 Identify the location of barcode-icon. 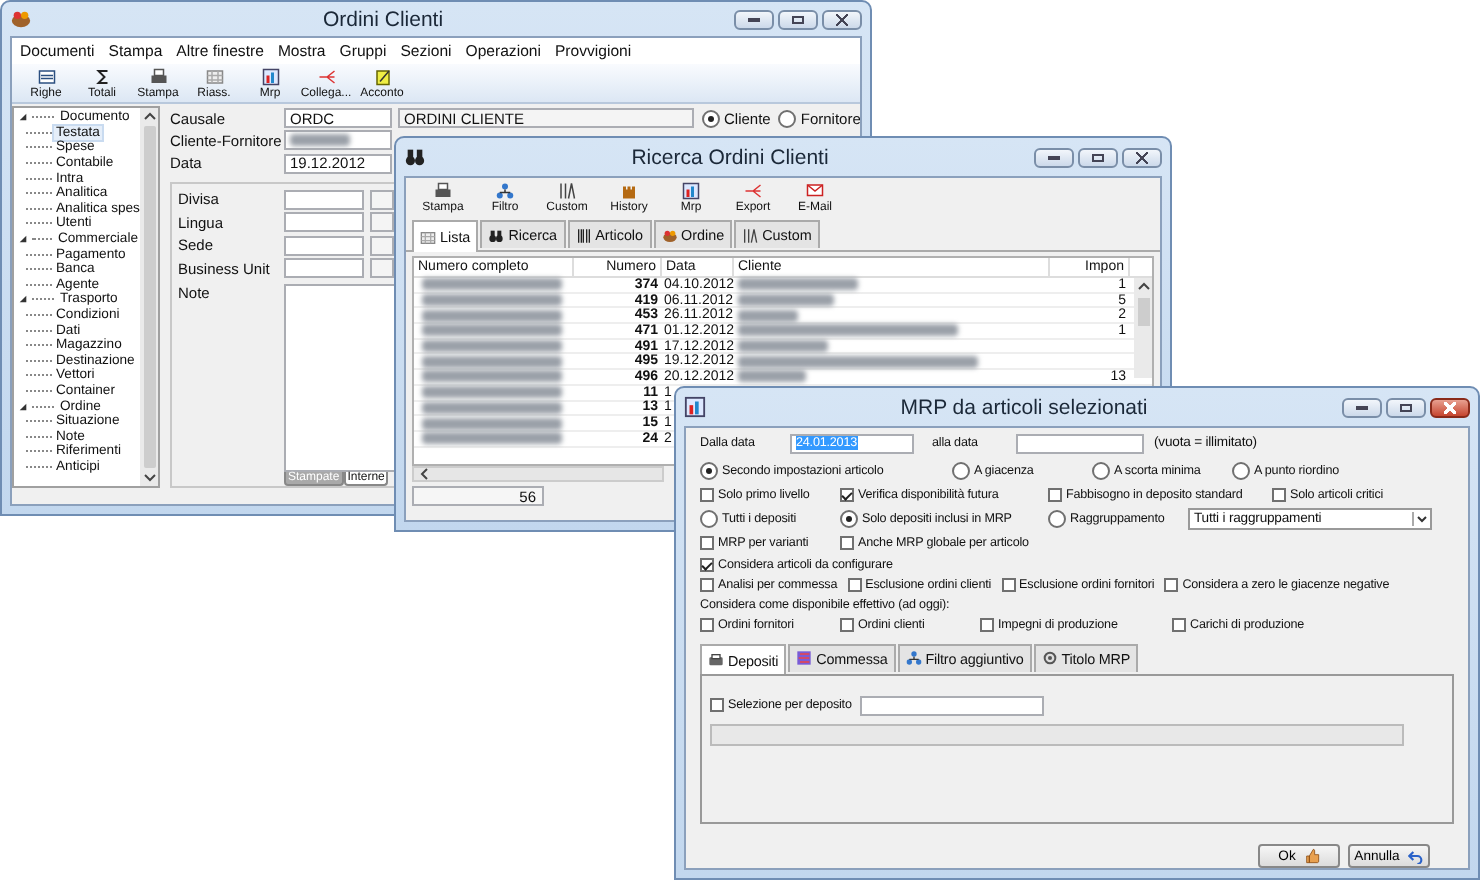
(583, 235).